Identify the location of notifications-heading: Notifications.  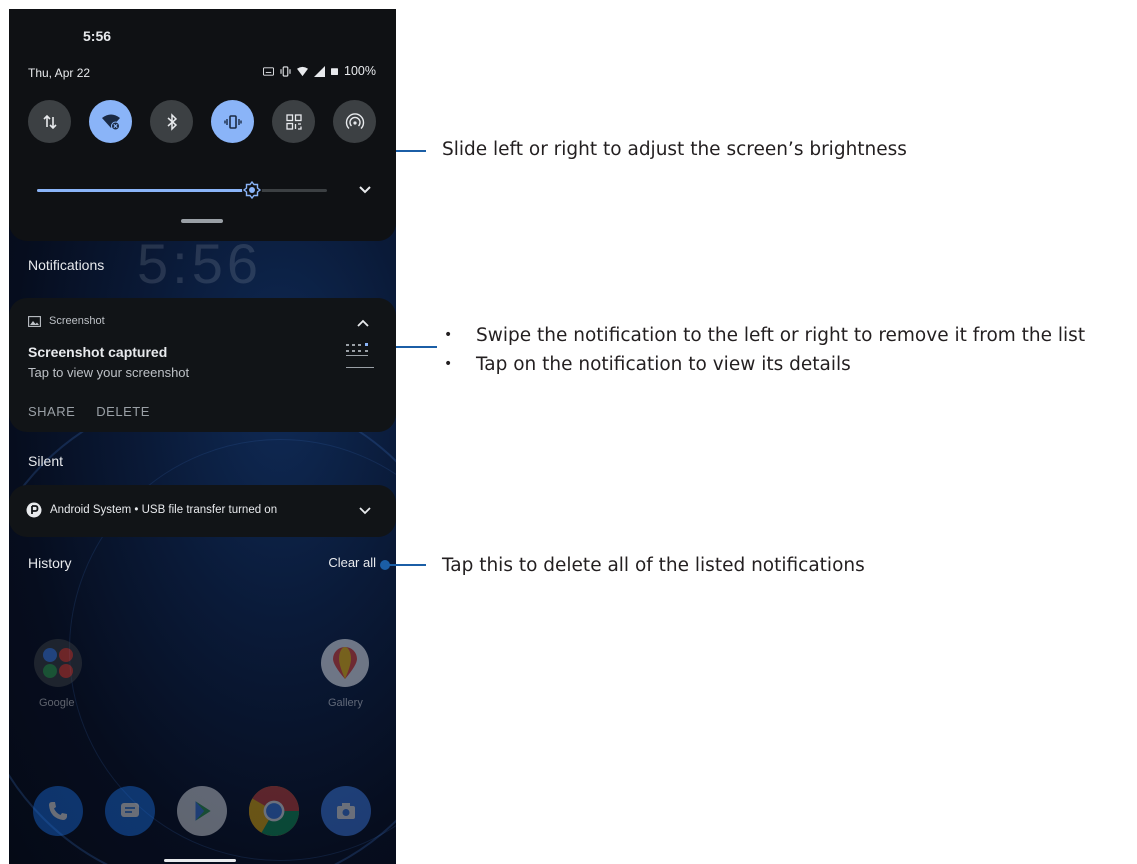
(66, 265).